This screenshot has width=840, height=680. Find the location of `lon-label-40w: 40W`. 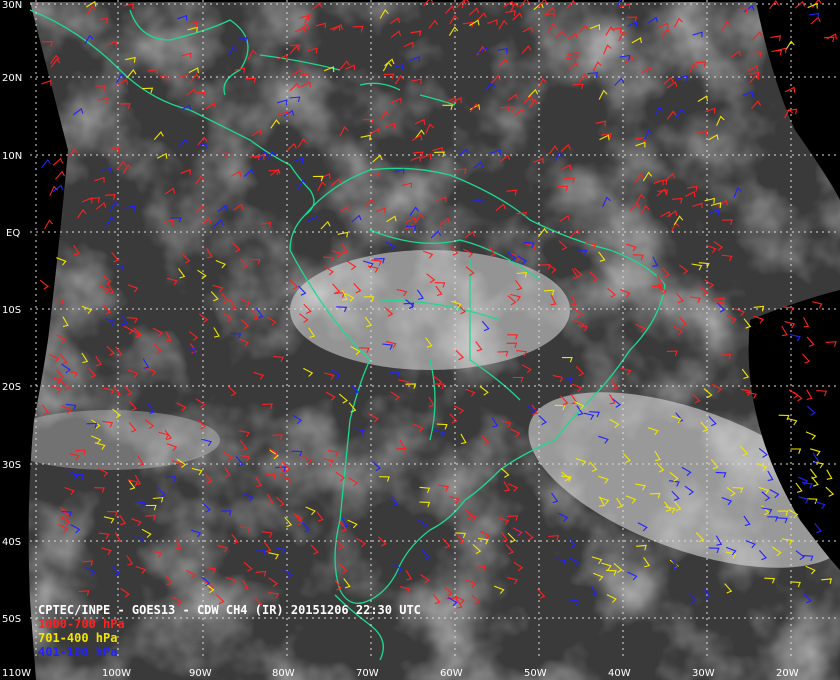

lon-label-40w: 40W is located at coordinates (619, 673).